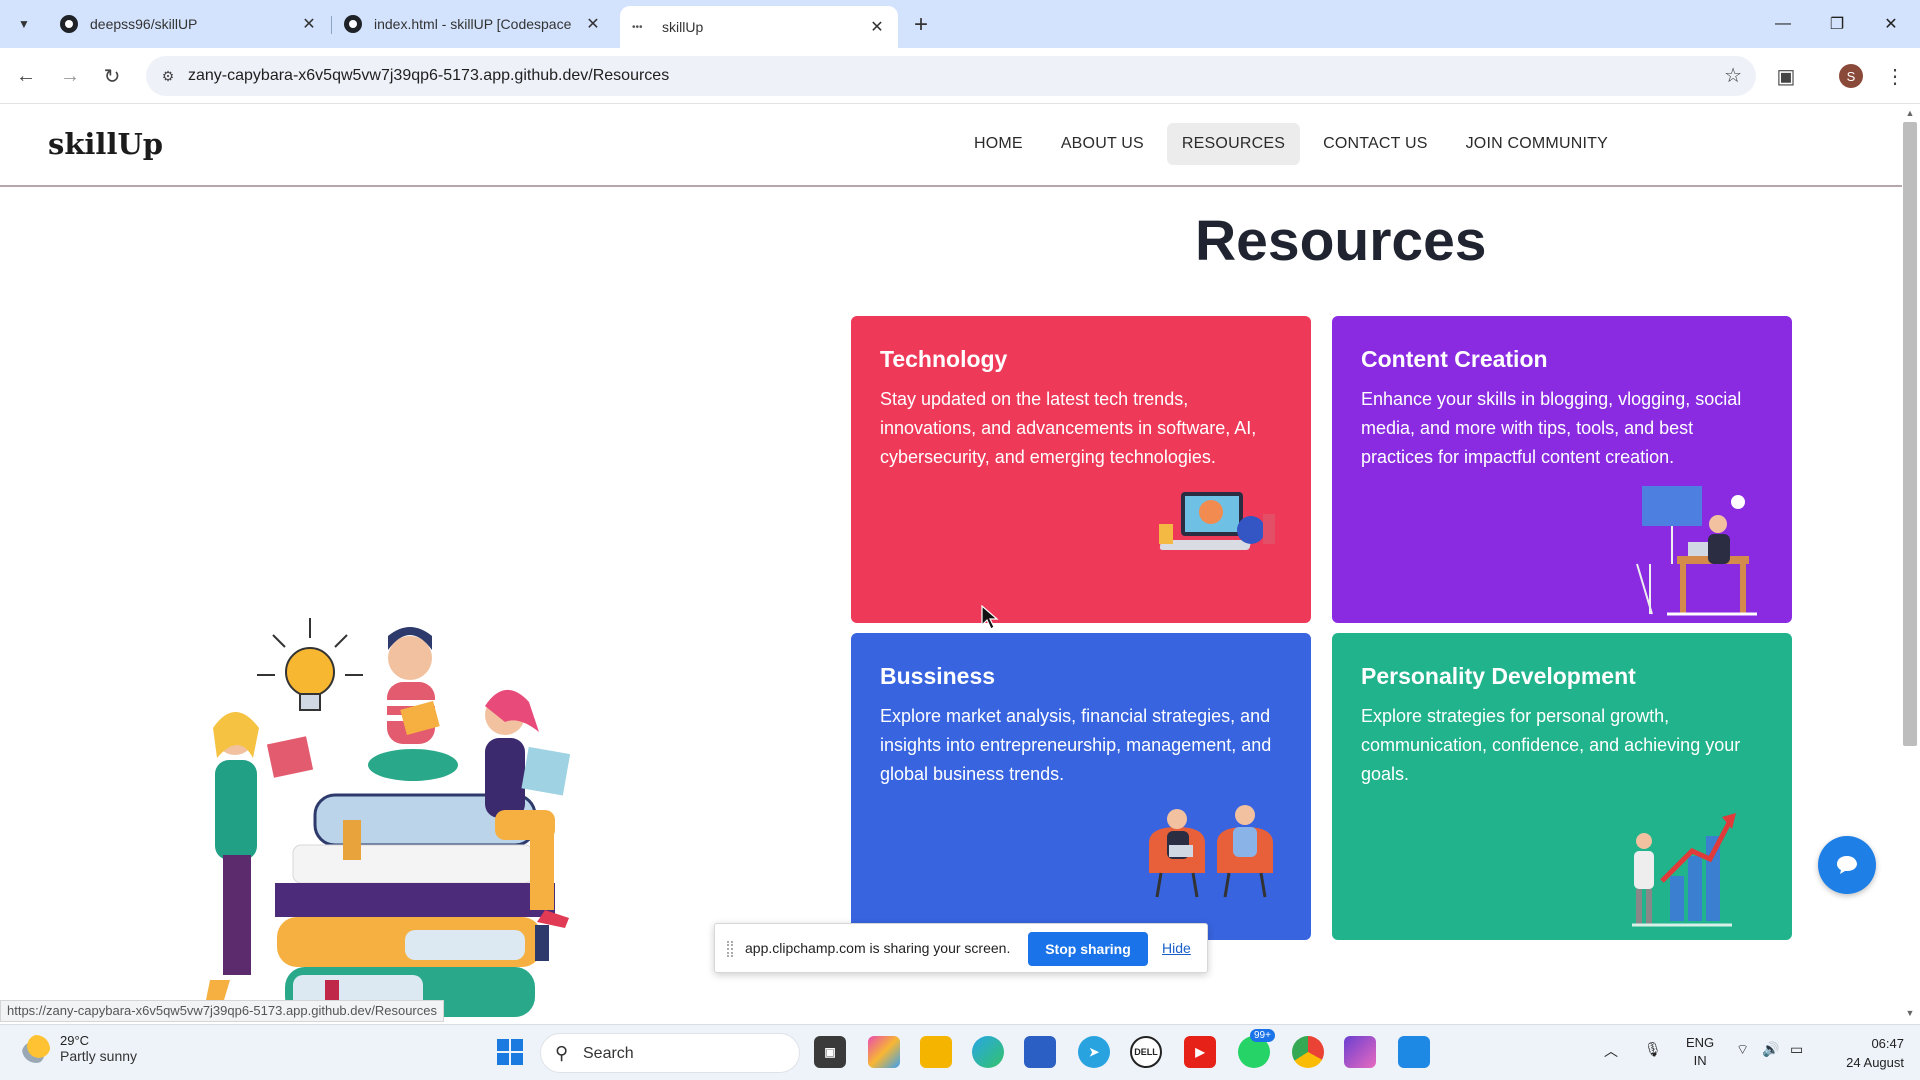  Describe the element at coordinates (112, 76) in the screenshot. I see `reload-button: ↻` at that location.